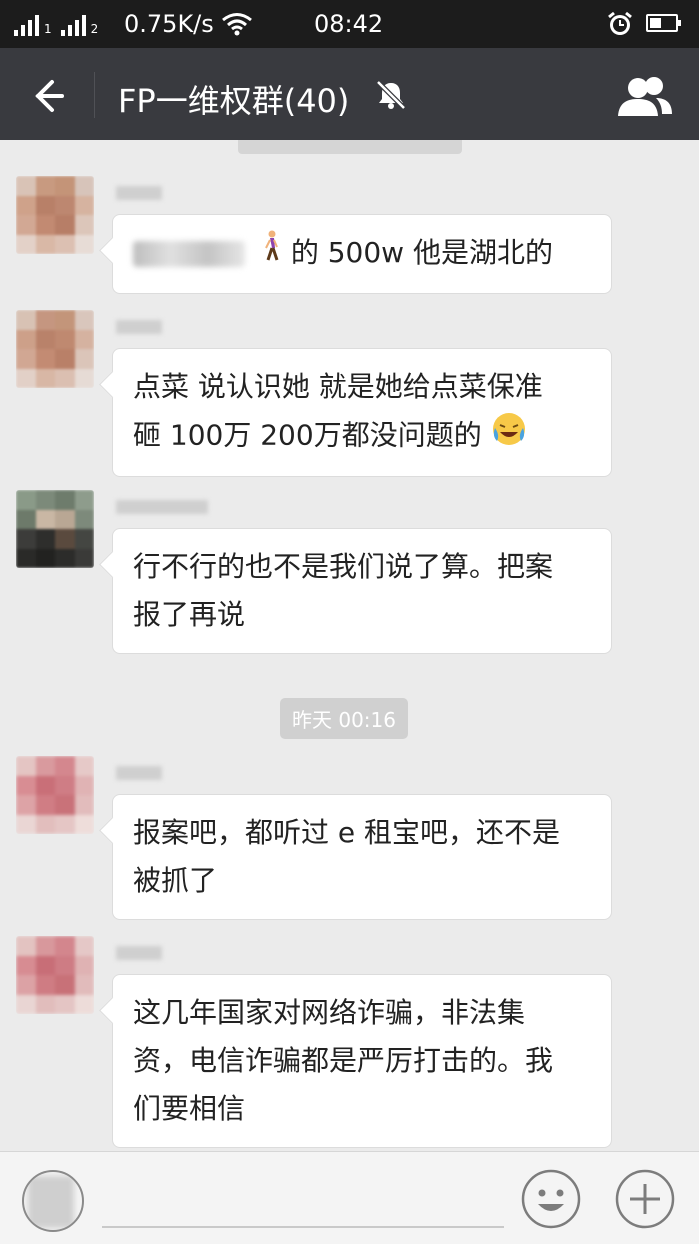 The height and width of the screenshot is (1244, 699). What do you see at coordinates (49, 96) in the screenshot?
I see `arrow-left-icon` at bounding box center [49, 96].